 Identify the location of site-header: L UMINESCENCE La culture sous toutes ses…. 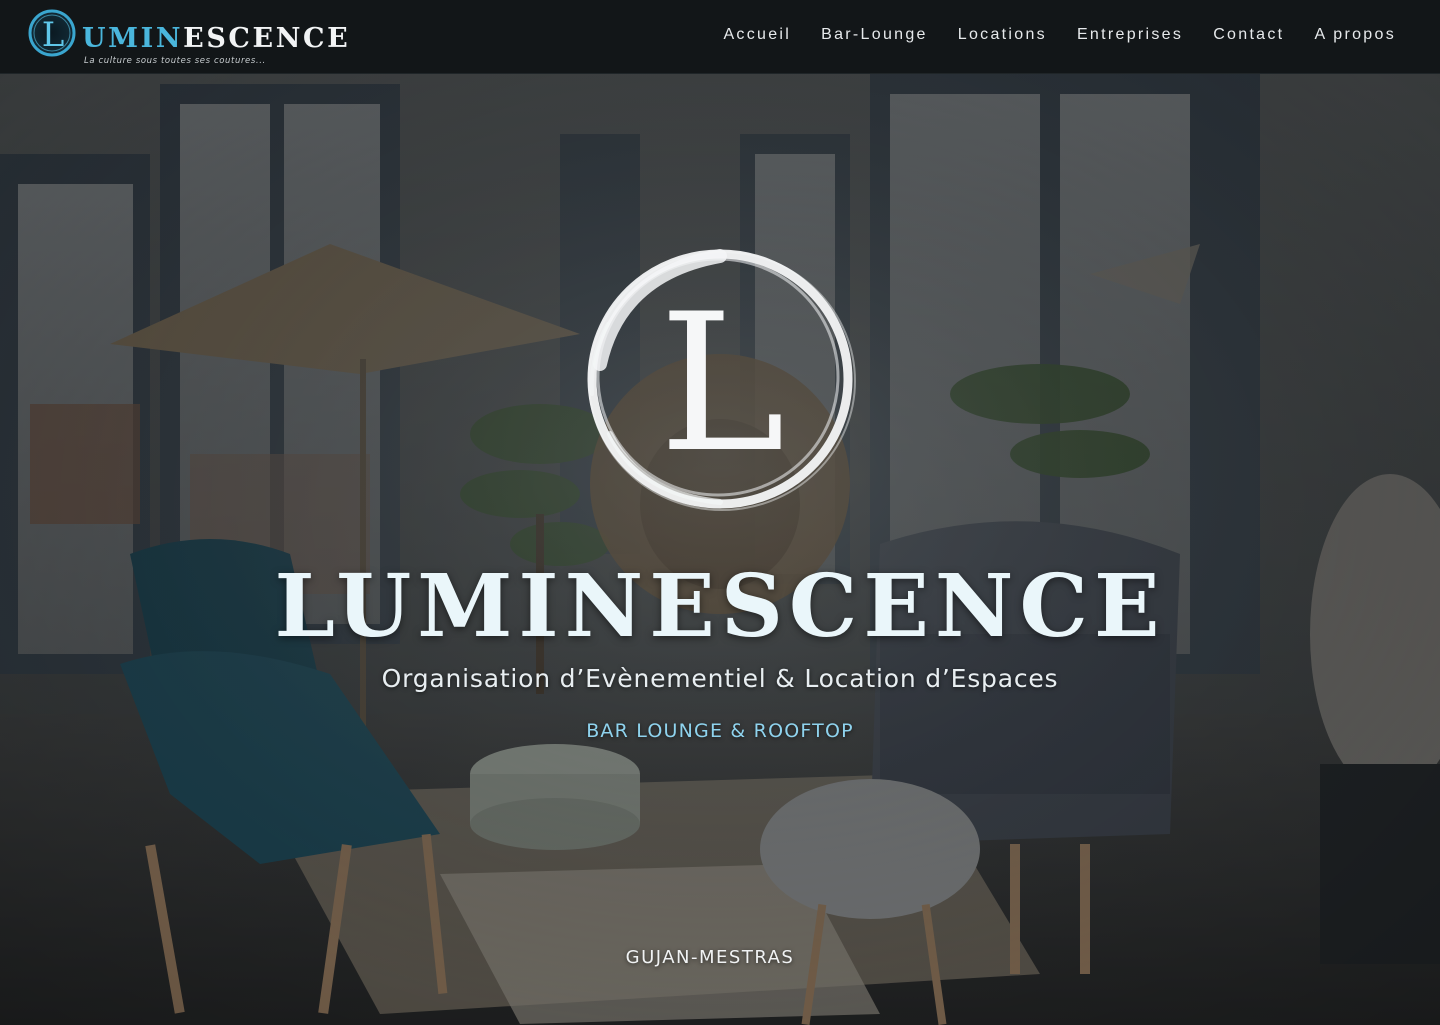
(720, 37).